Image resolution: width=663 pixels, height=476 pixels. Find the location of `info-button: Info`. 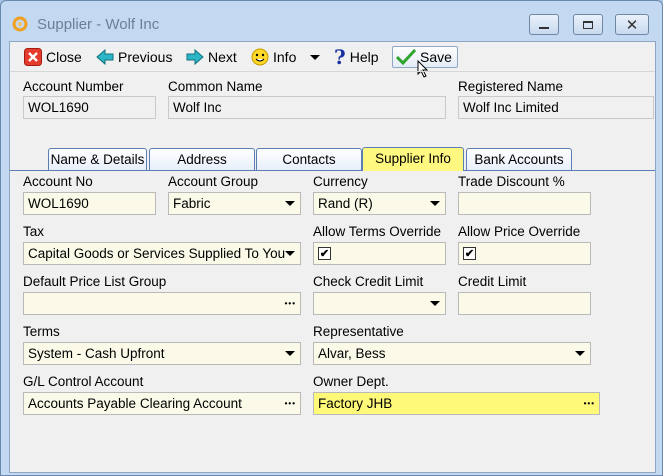

info-button: Info is located at coordinates (286, 57).